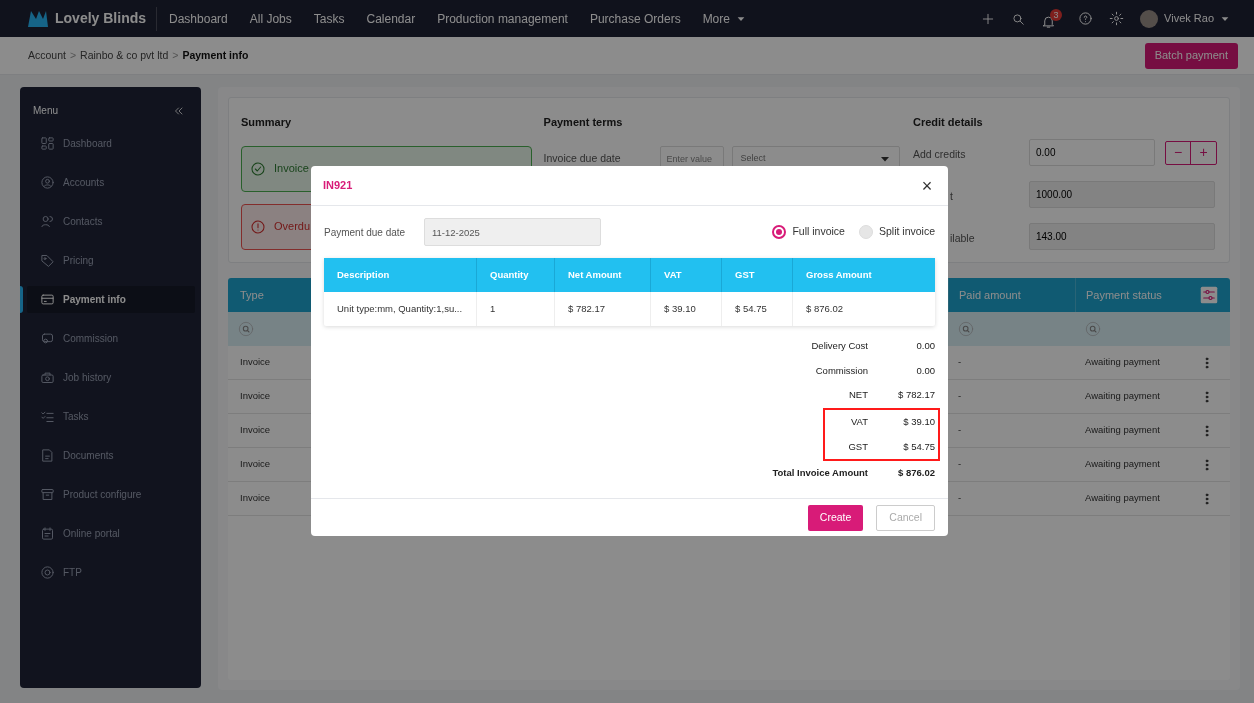 The height and width of the screenshot is (703, 1254). I want to click on sidebar-item: Product configure, so click(111, 494).